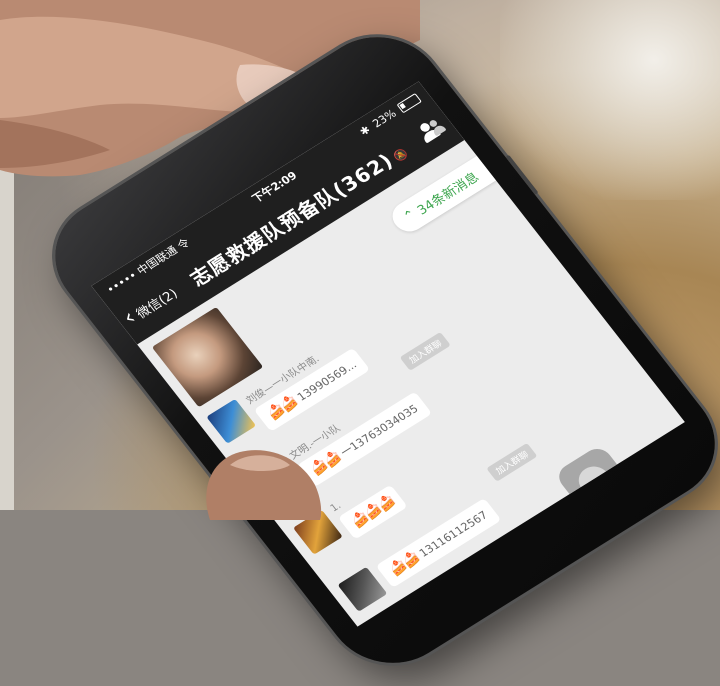  What do you see at coordinates (453, 534) in the screenshot?
I see `phone-number: 13116112567` at bounding box center [453, 534].